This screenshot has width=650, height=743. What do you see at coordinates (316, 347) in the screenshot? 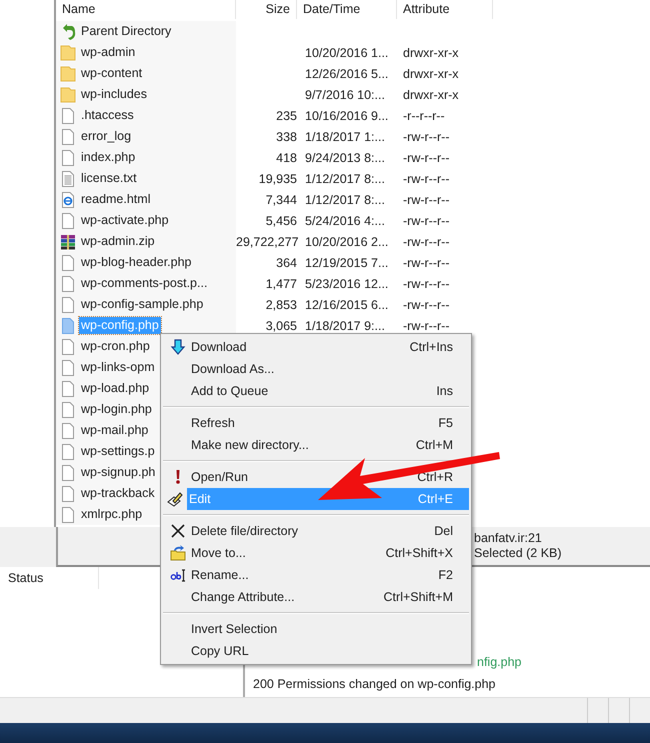
I see `menu-item: Download Ctrl+Ins` at bounding box center [316, 347].